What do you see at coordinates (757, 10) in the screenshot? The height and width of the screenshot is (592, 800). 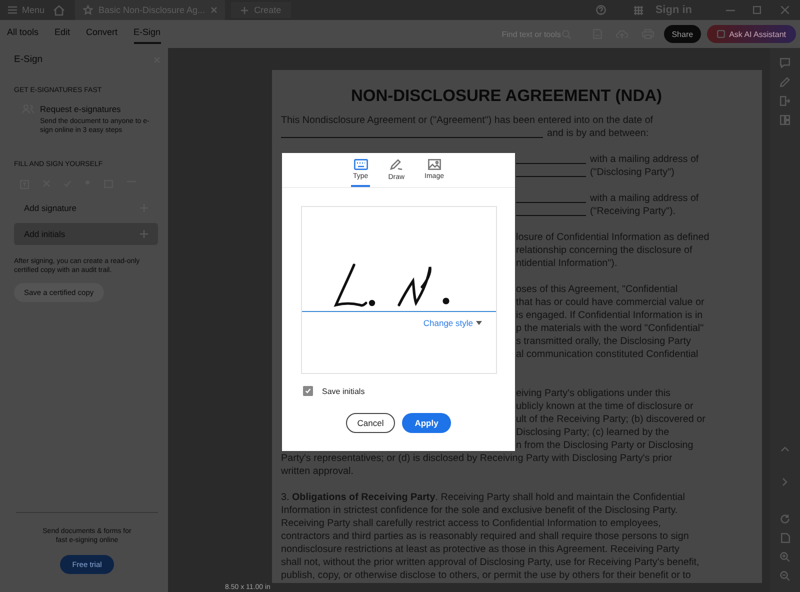 I see `maximize-icon` at bounding box center [757, 10].